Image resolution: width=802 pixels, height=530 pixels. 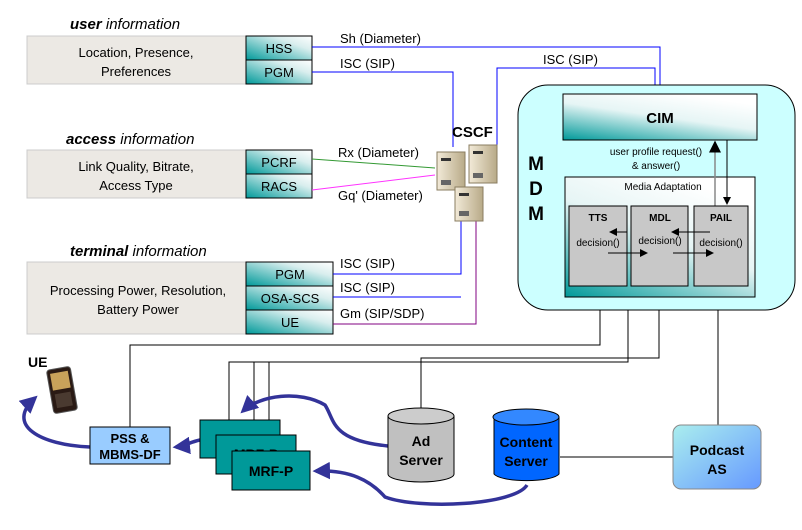 I want to click on mdl-label: MDL, so click(x=660, y=218).